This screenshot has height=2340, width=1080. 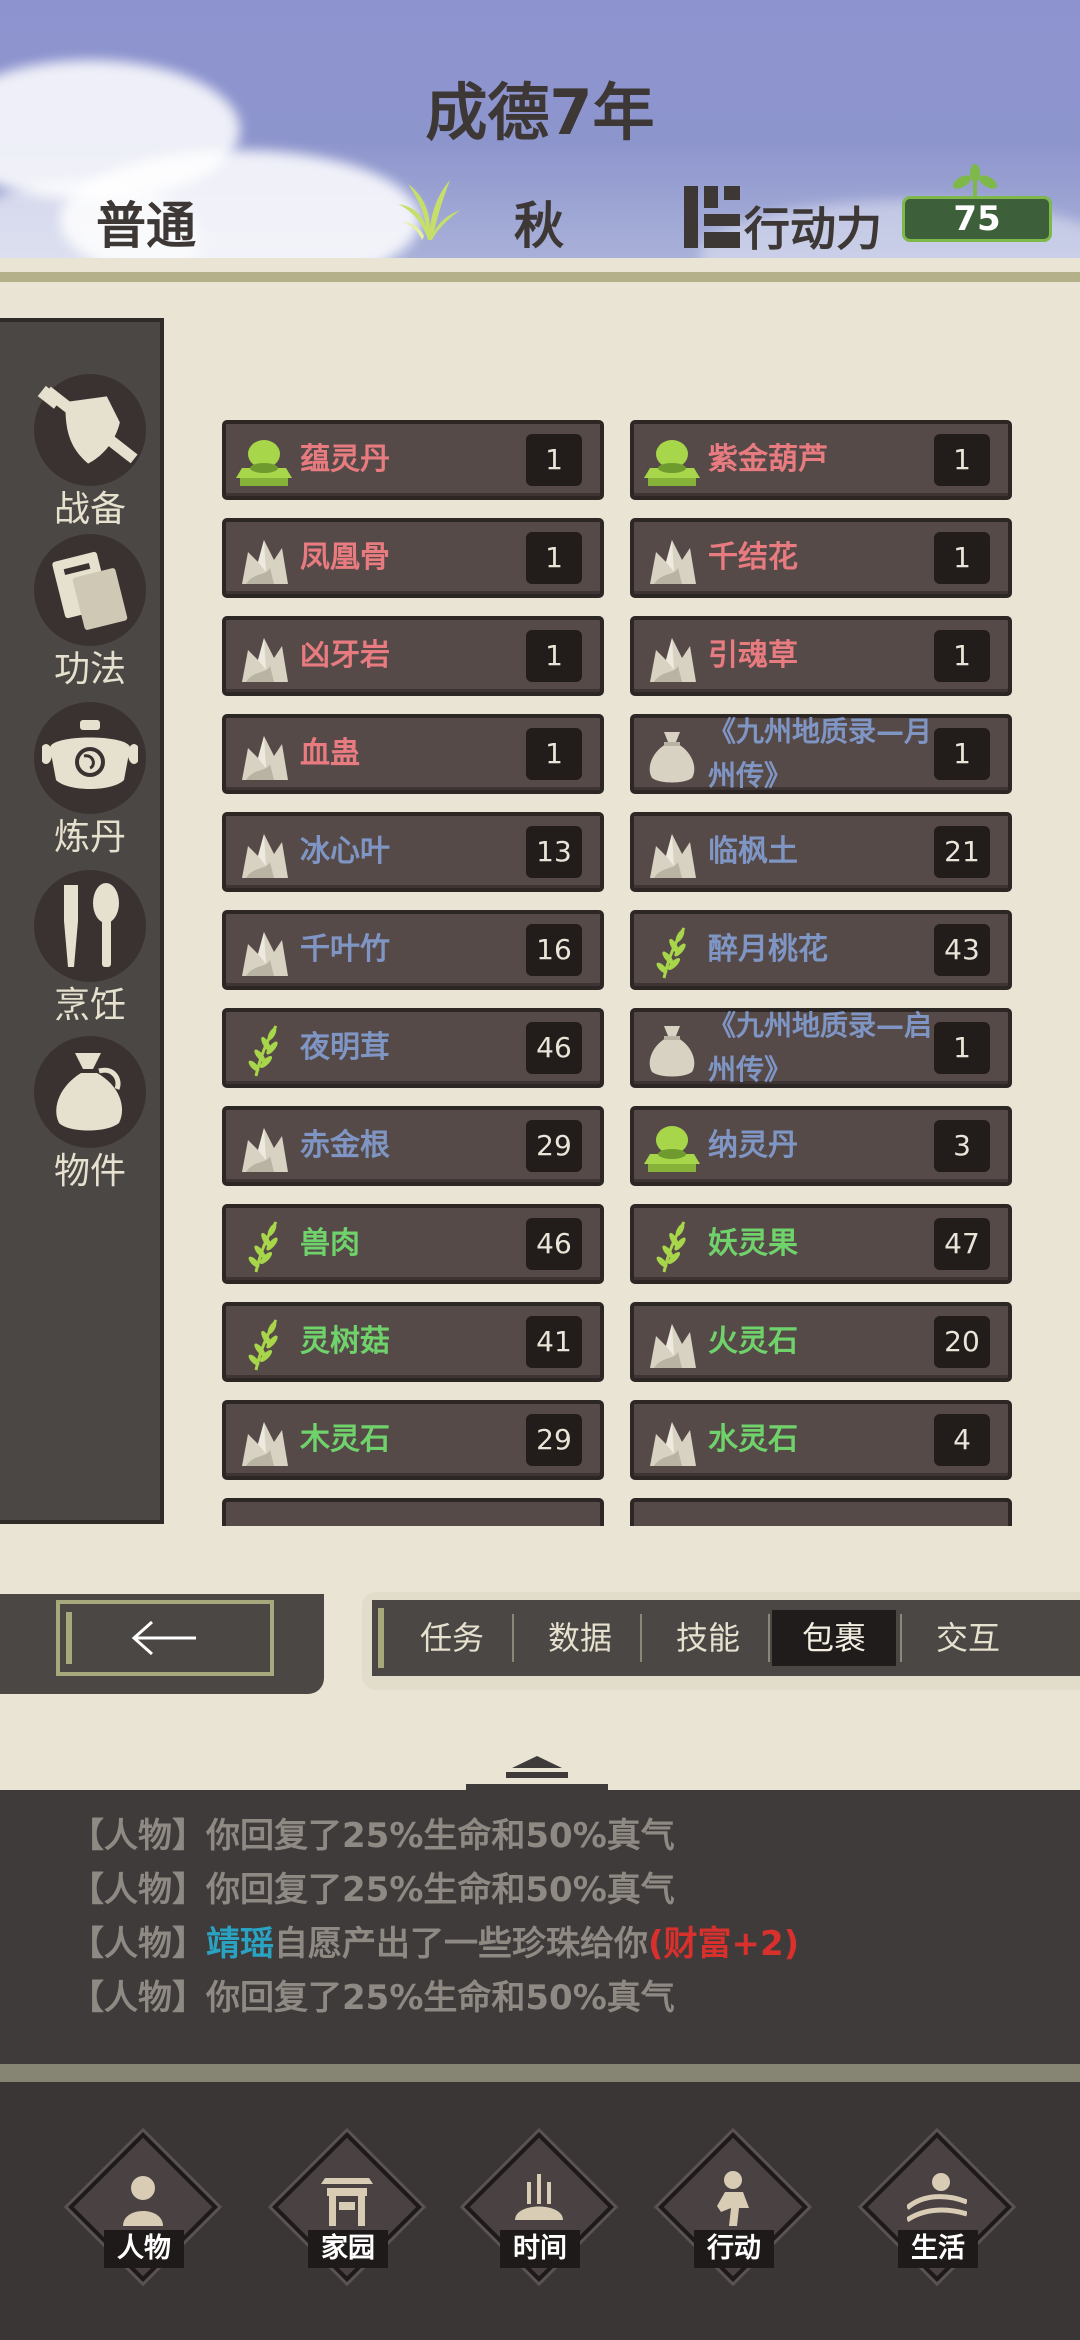 What do you see at coordinates (413, 656) in the screenshot?
I see `inventory-slot: 凶牙岩 1` at bounding box center [413, 656].